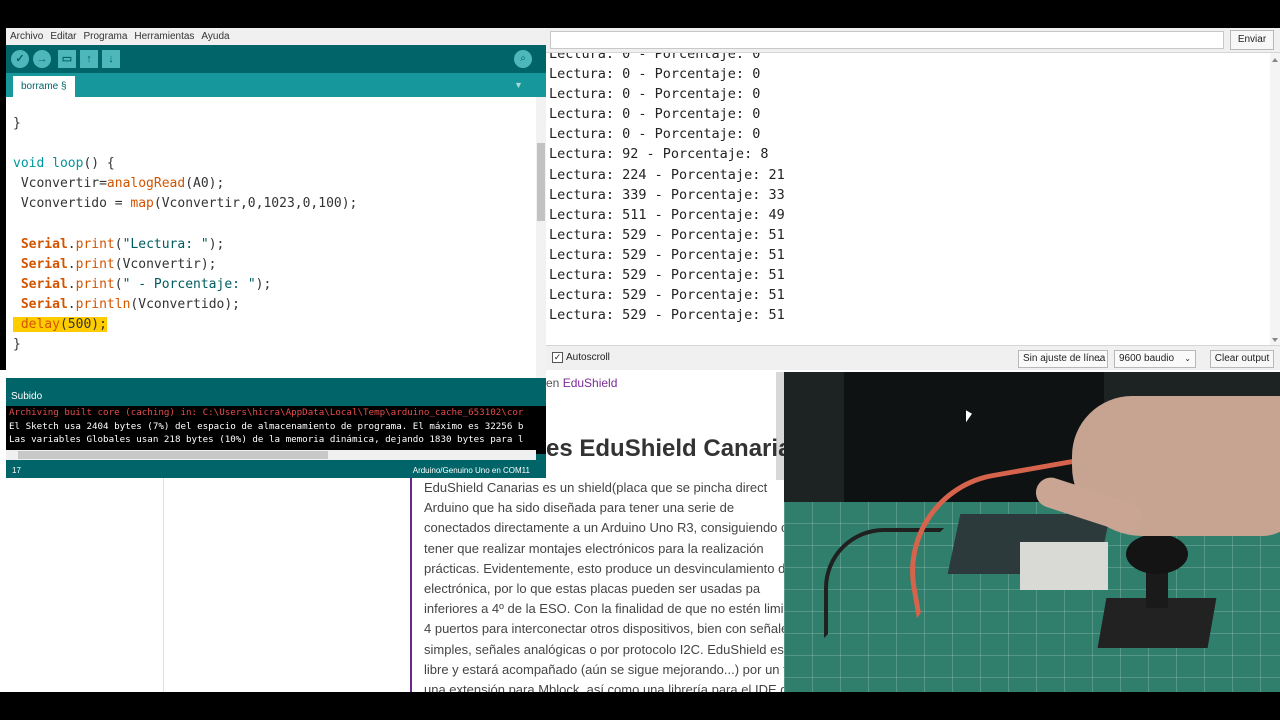 Image resolution: width=1280 pixels, height=720 pixels. What do you see at coordinates (20, 59) in the screenshot?
I see `check-icon: ✓` at bounding box center [20, 59].